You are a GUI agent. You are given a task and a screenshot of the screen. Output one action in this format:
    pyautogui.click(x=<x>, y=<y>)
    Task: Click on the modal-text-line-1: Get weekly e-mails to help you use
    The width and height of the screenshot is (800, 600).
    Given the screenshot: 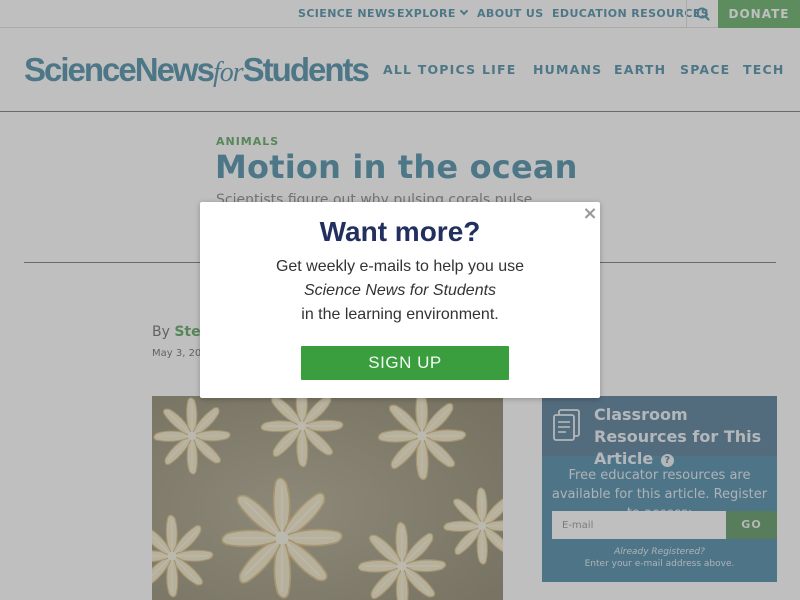 What is the action you would take?
    pyautogui.click(x=400, y=266)
    